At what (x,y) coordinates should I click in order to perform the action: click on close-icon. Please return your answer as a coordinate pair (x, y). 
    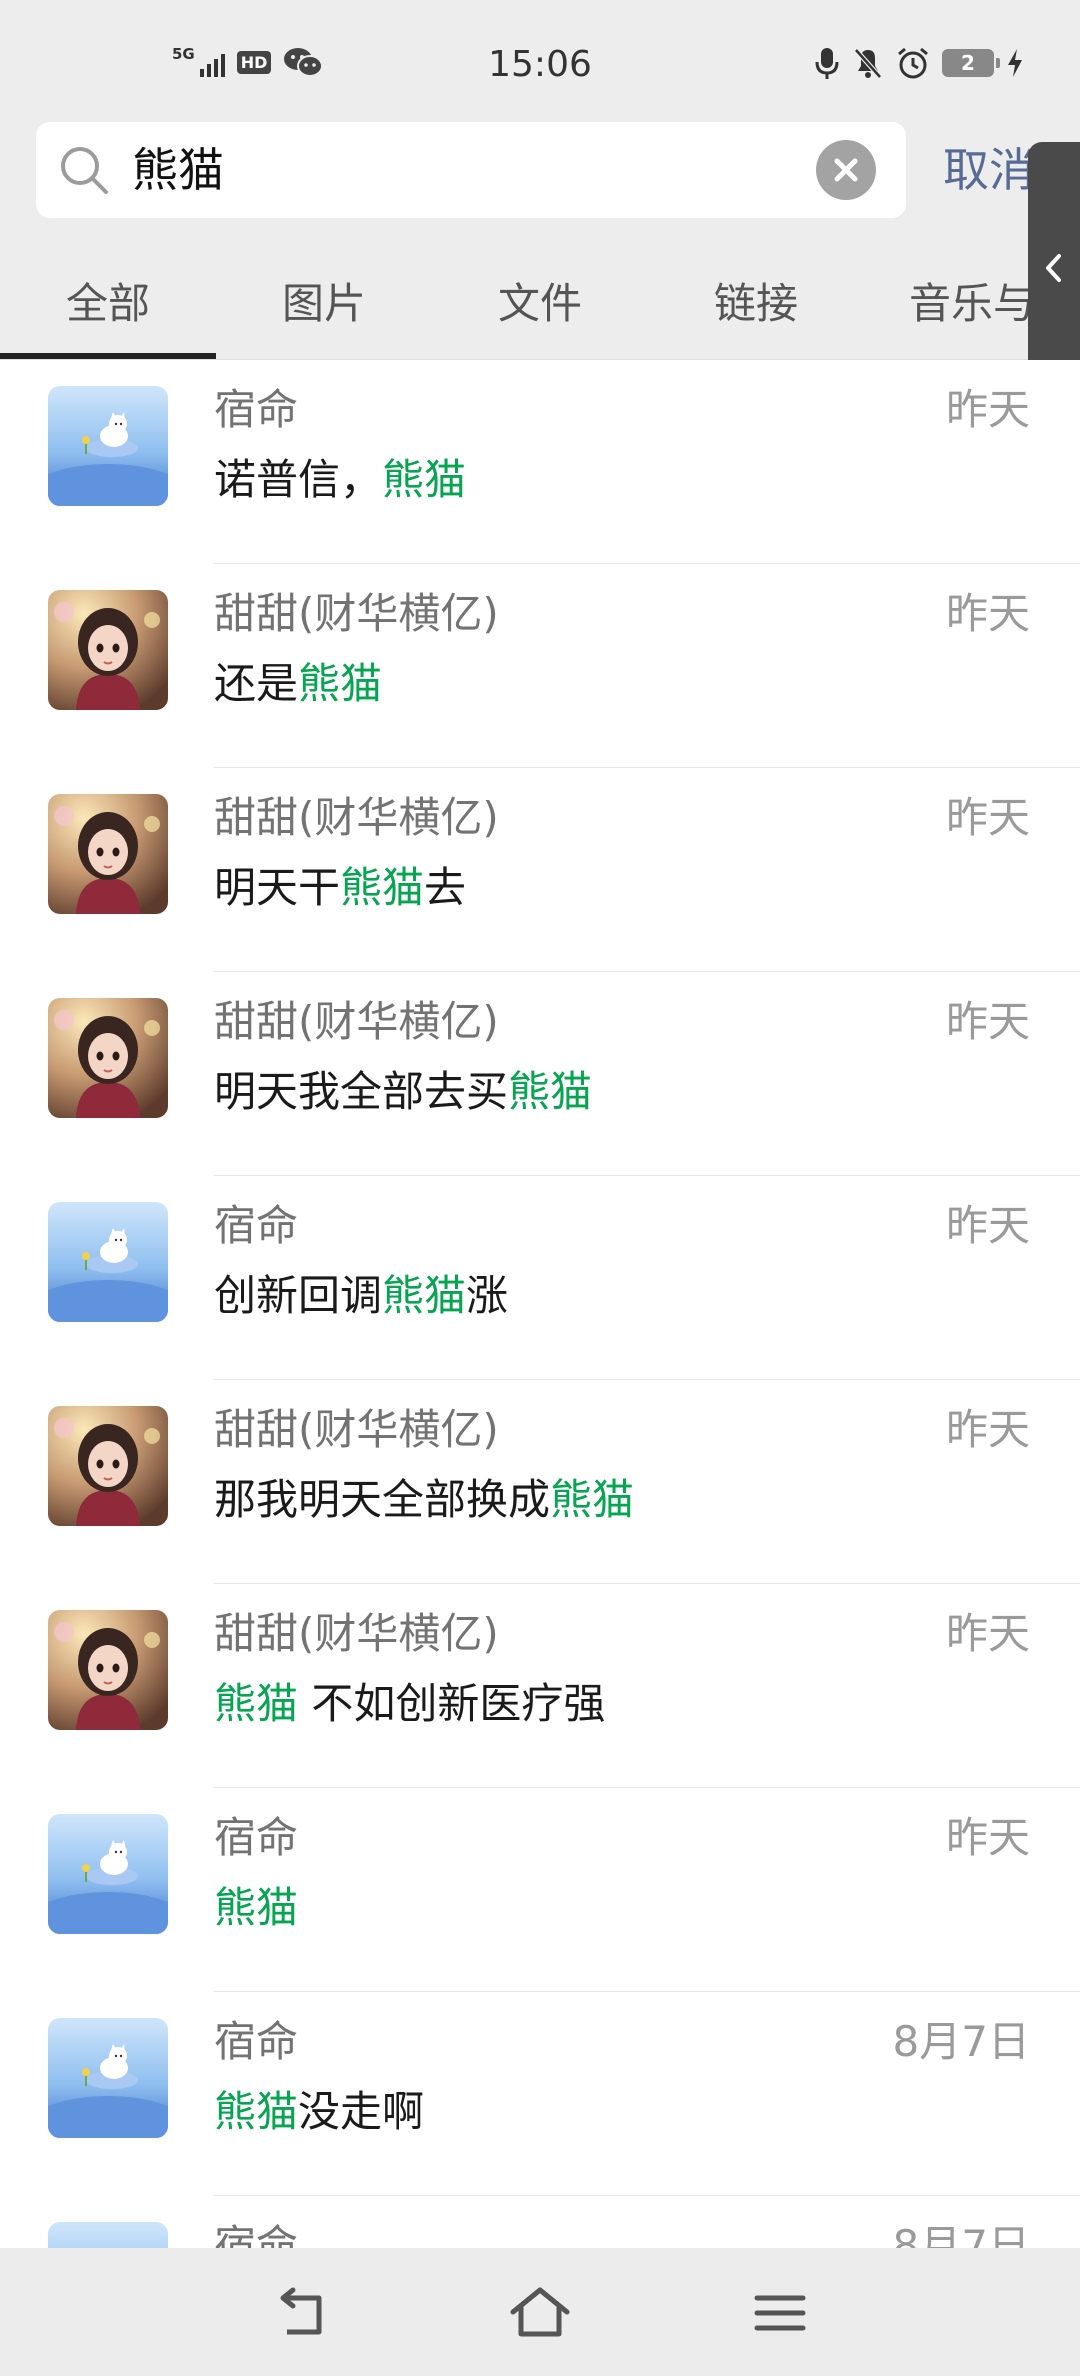
    Looking at the image, I should click on (846, 170).